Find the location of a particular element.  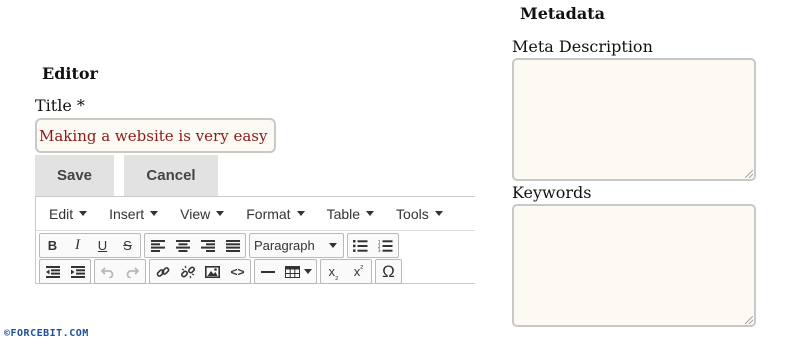

script-group: x₂ x² is located at coordinates (346, 271).